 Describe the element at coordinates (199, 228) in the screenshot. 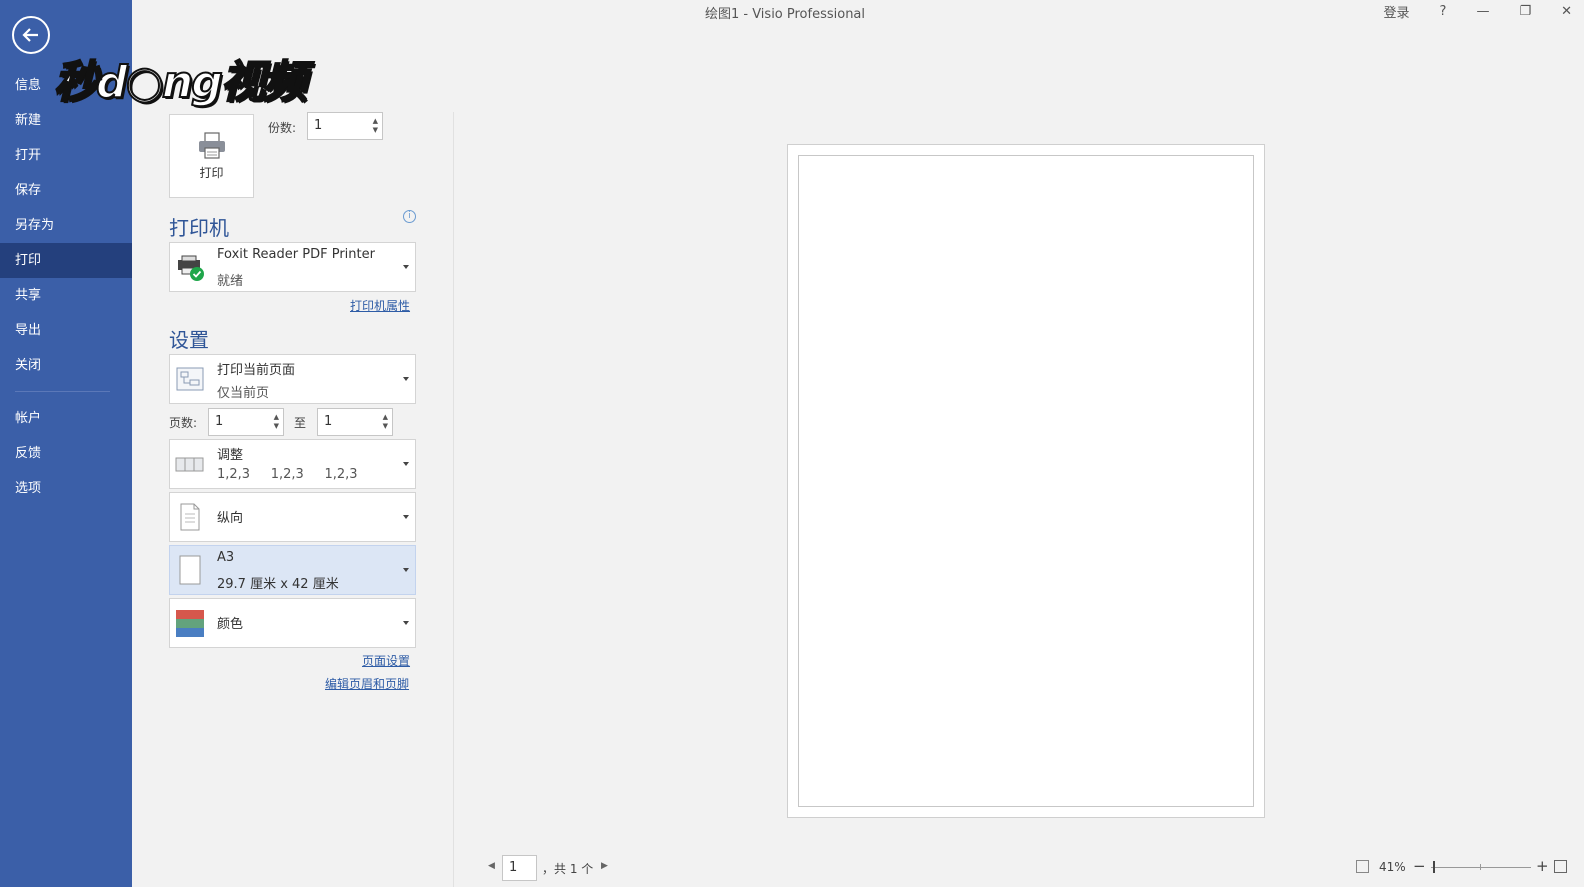

I see `printer-section-title: 打印机` at that location.